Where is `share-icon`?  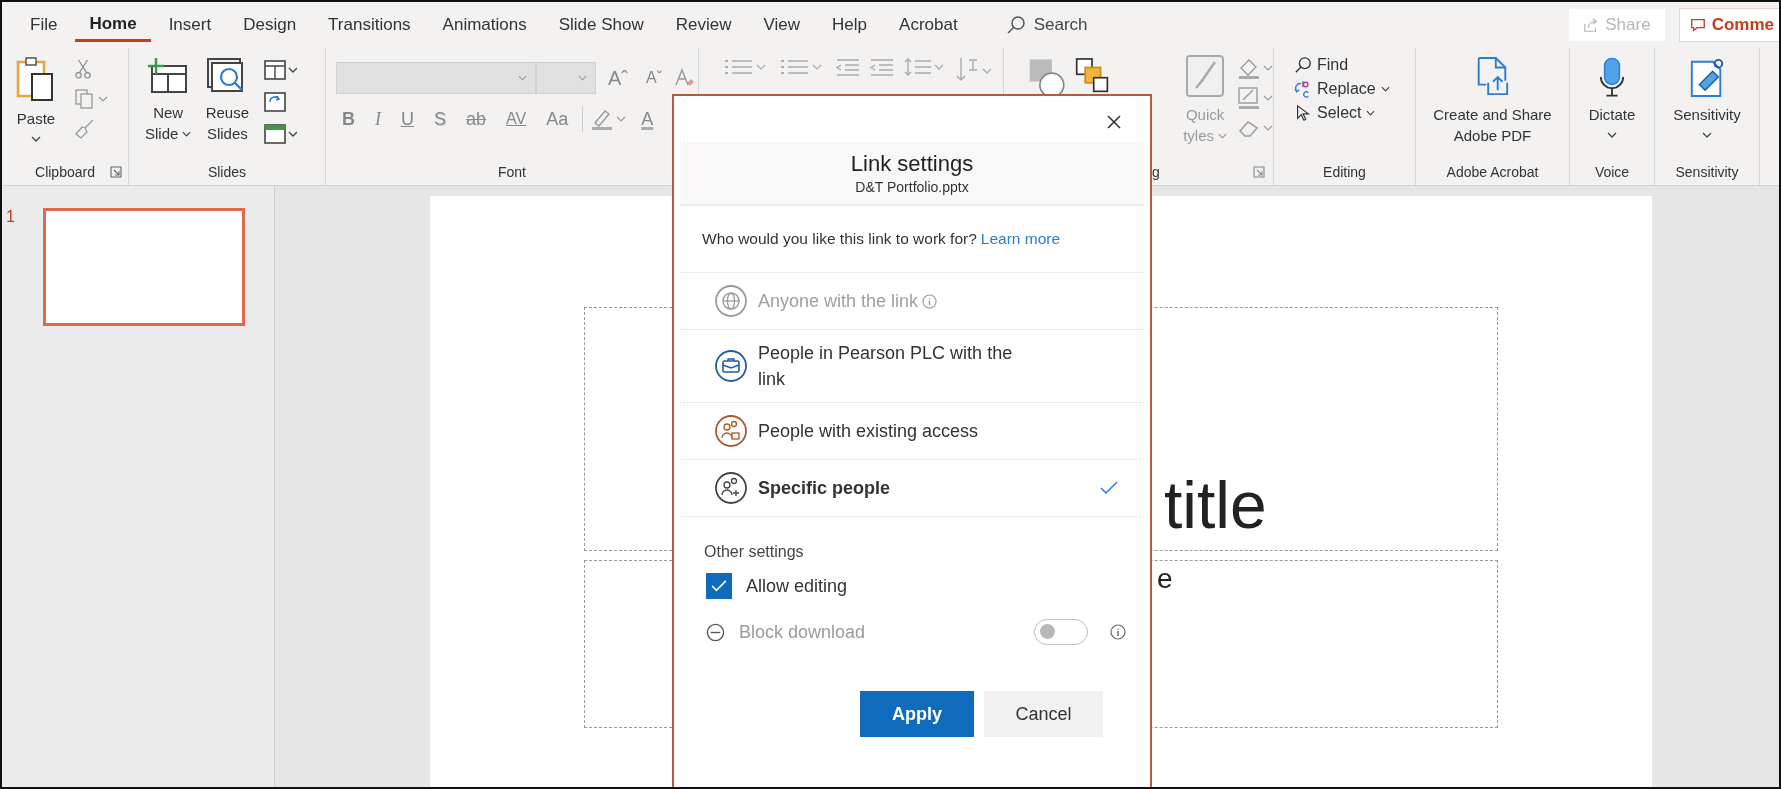 share-icon is located at coordinates (1591, 25).